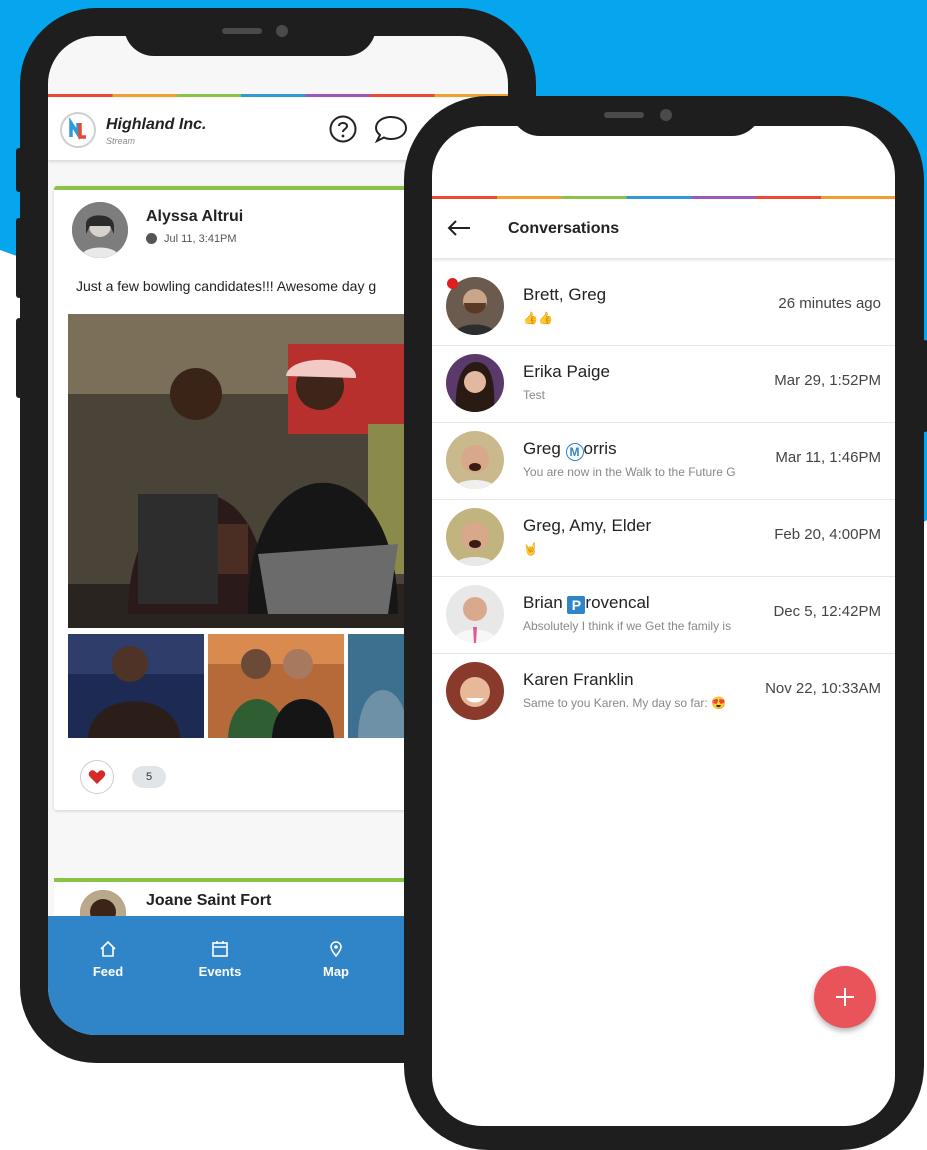  What do you see at coordinates (576, 605) in the screenshot?
I see `name-badge-p: P` at bounding box center [576, 605].